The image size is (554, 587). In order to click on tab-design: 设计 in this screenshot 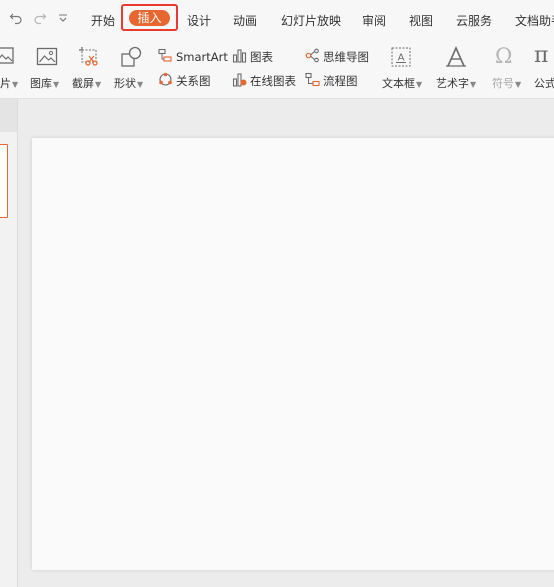, I will do `click(199, 20)`.